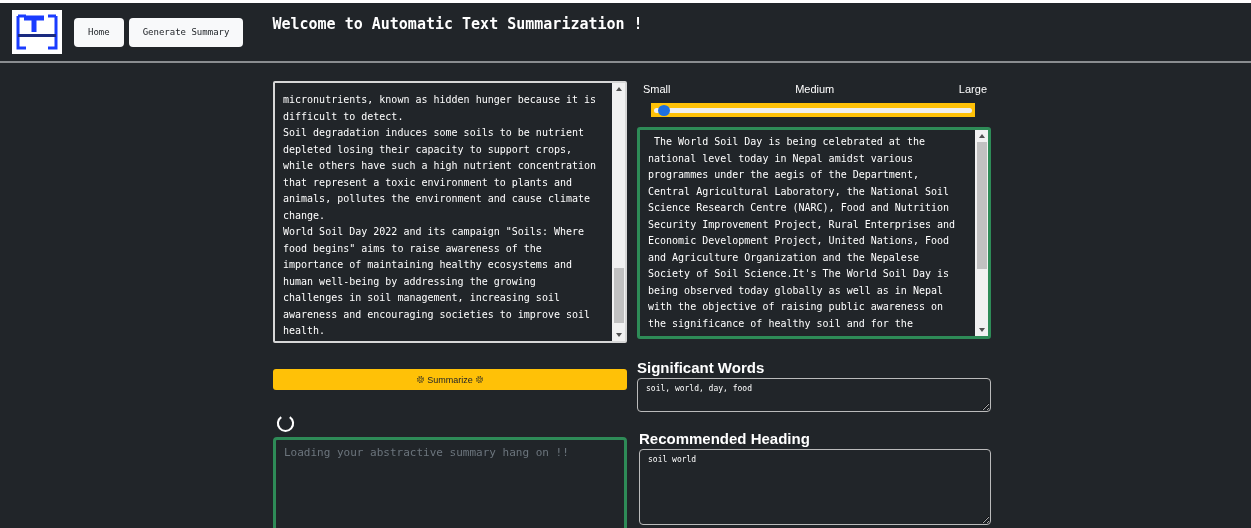 The image size is (1251, 528). What do you see at coordinates (815, 487) in the screenshot?
I see `heading-field: soil world` at bounding box center [815, 487].